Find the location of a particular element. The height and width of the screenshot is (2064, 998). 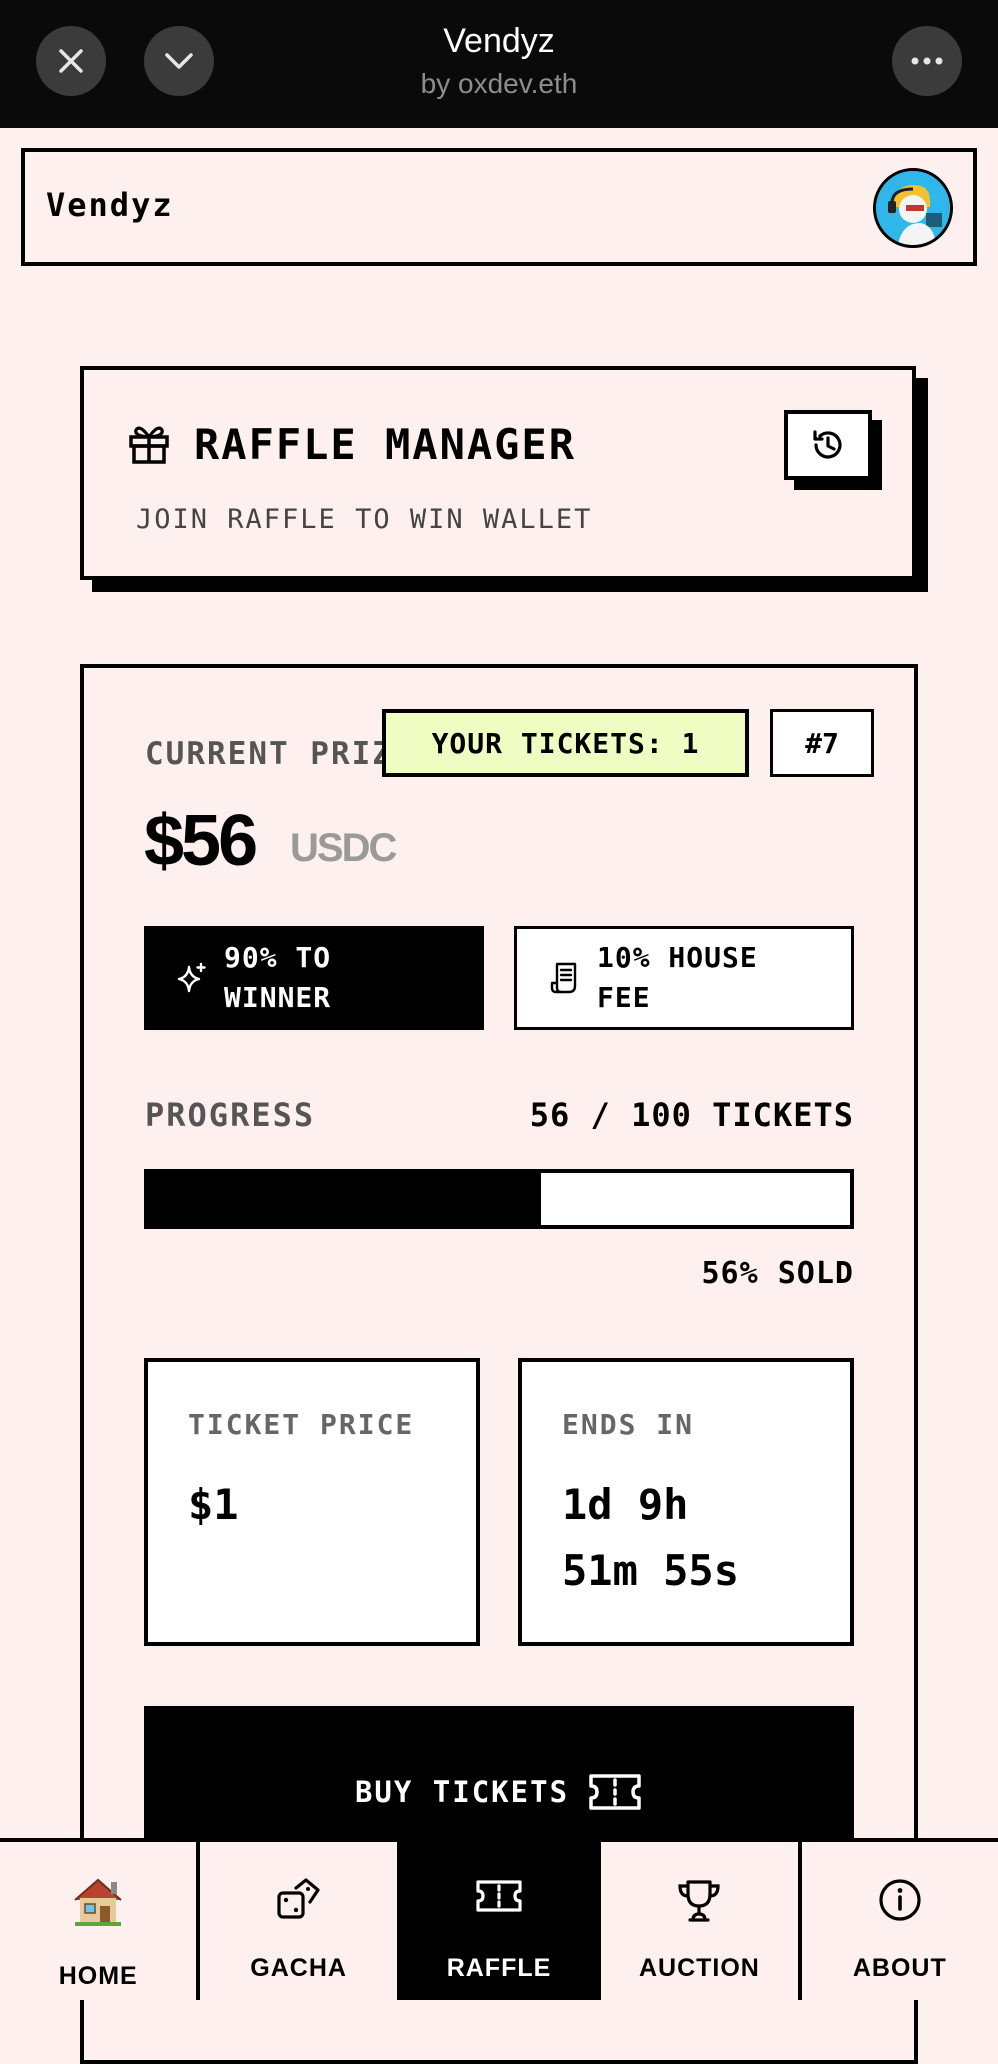

raffle-manager-title: RAFFLE MANAGER is located at coordinates (385, 444).